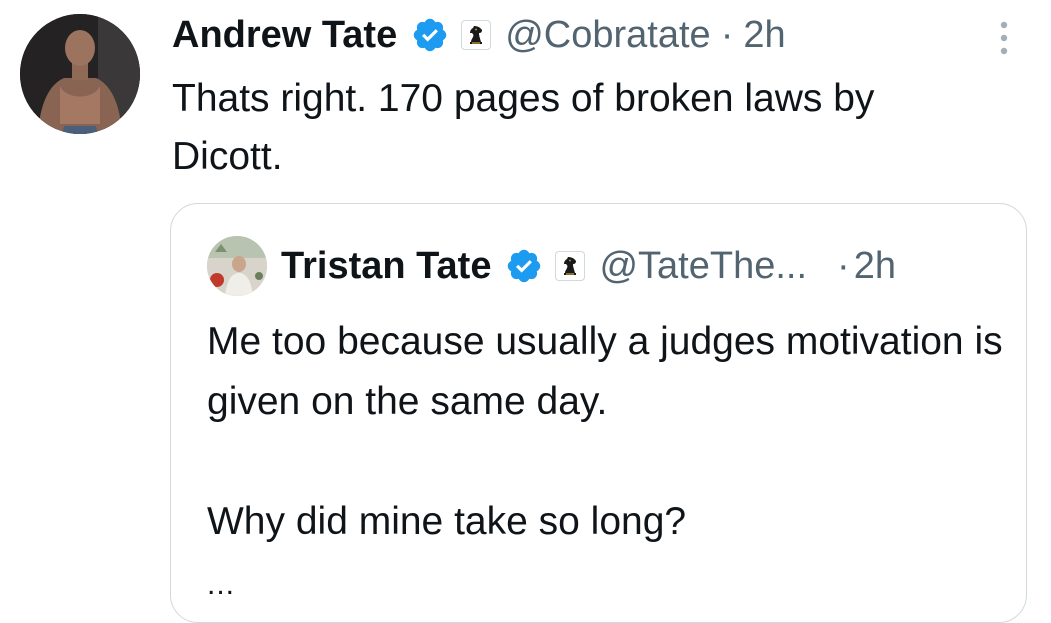 This screenshot has width=1051, height=623. Describe the element at coordinates (607, 35) in the screenshot. I see `author-handle: @Cobratate` at that location.